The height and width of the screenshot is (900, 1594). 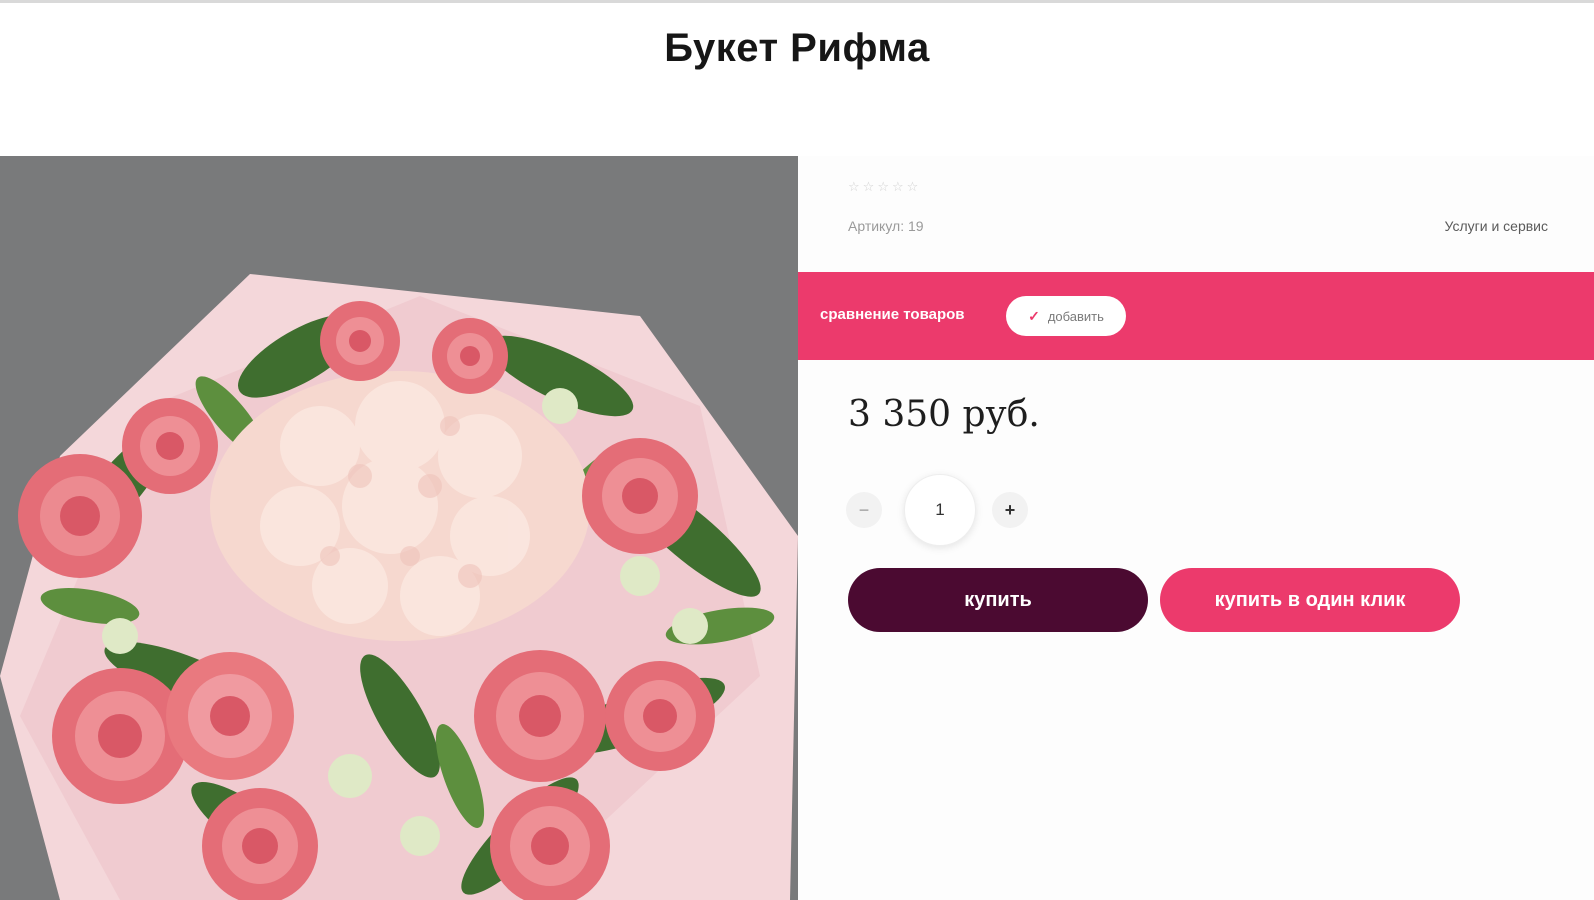 I want to click on check-icon: ✓, so click(x=1034, y=315).